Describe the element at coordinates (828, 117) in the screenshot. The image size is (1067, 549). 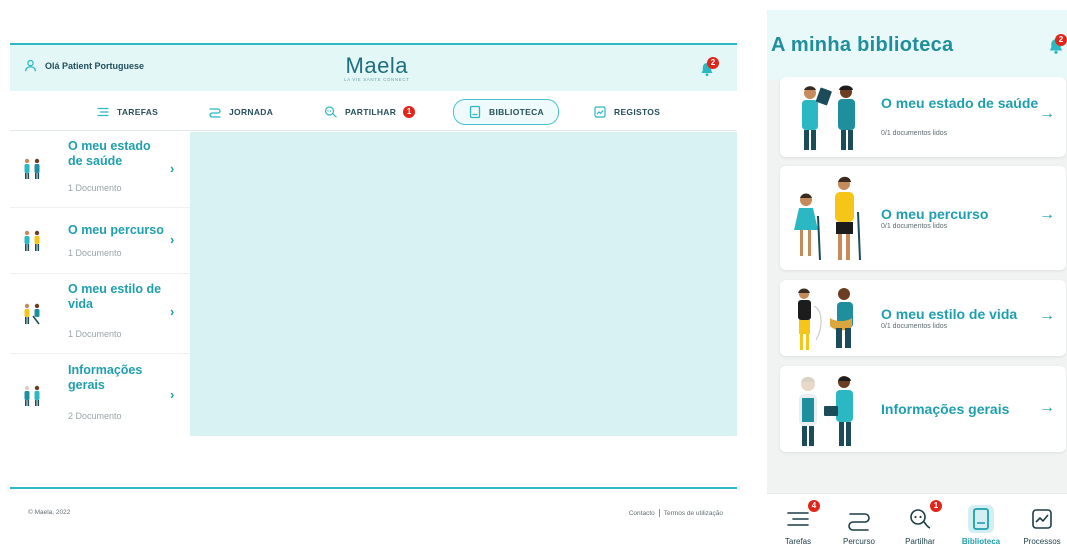
I see `health-illustration-icon` at that location.